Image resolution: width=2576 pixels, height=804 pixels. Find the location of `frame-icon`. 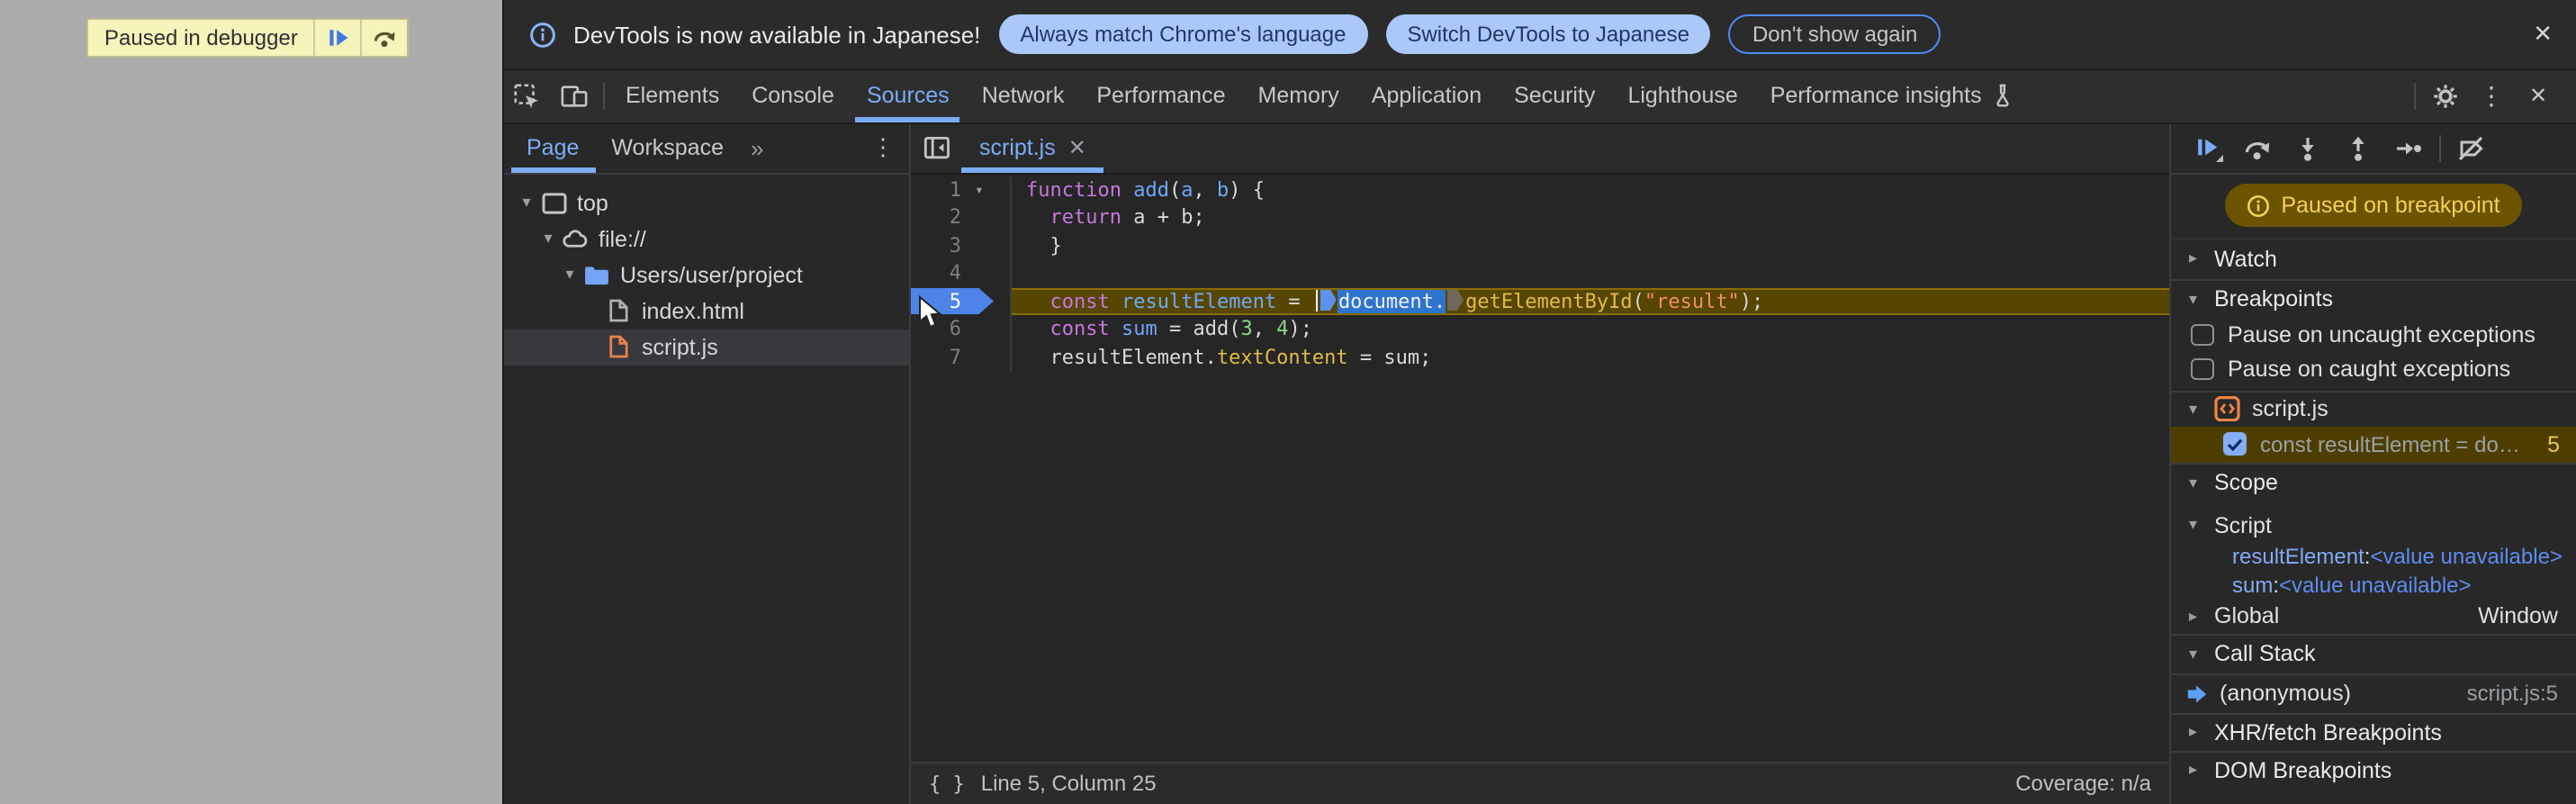

frame-icon is located at coordinates (553, 202).